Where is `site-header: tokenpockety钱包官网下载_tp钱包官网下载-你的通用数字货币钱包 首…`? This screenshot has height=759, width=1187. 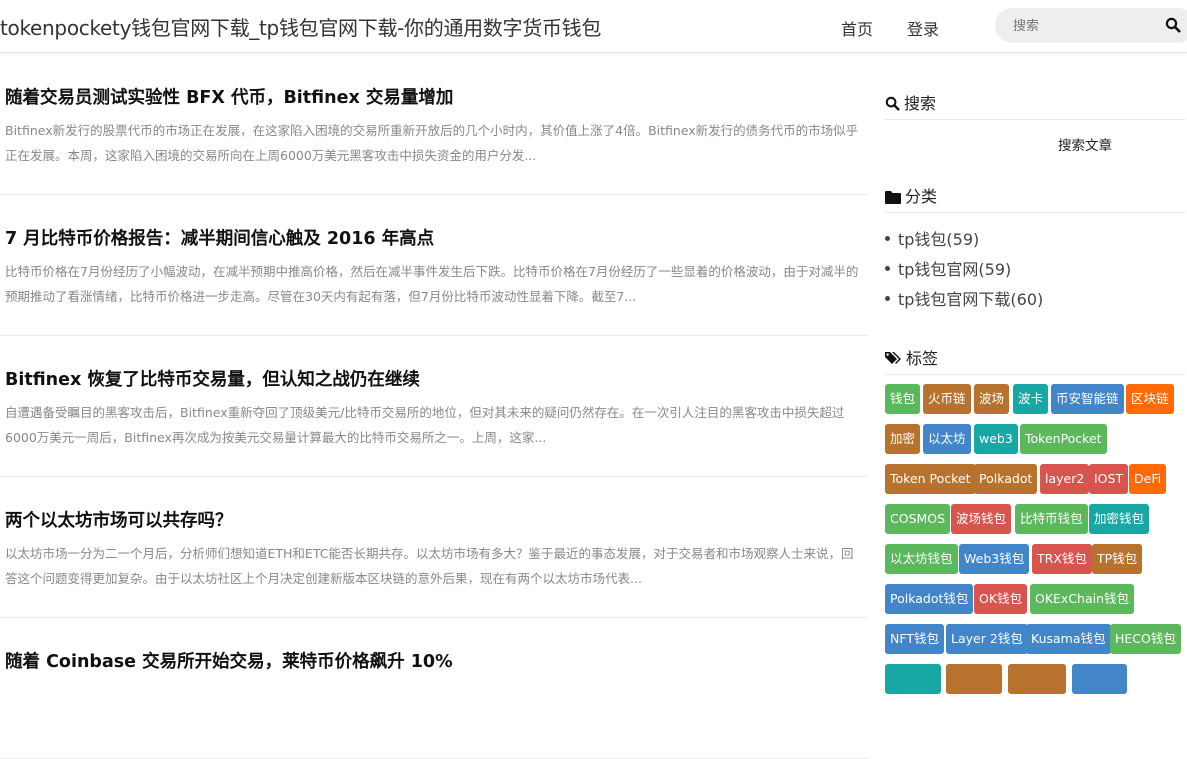 site-header: tokenpockety钱包官网下载_tp钱包官网下载-你的通用数字货币钱包 首… is located at coordinates (593, 26).